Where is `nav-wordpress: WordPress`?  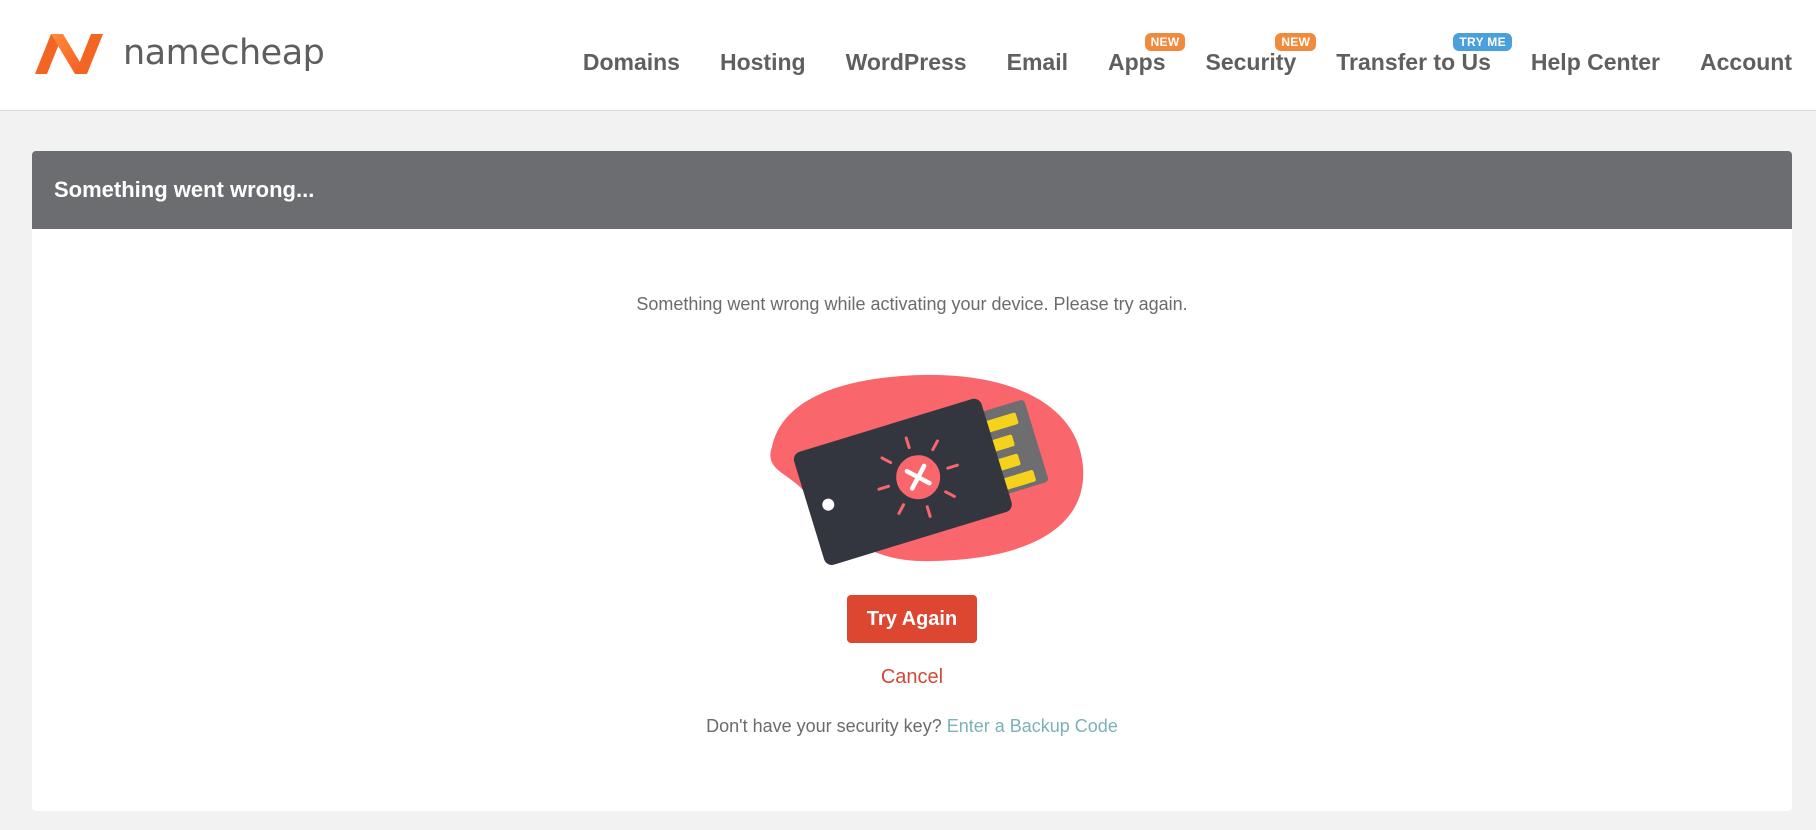 nav-wordpress: WordPress is located at coordinates (906, 55).